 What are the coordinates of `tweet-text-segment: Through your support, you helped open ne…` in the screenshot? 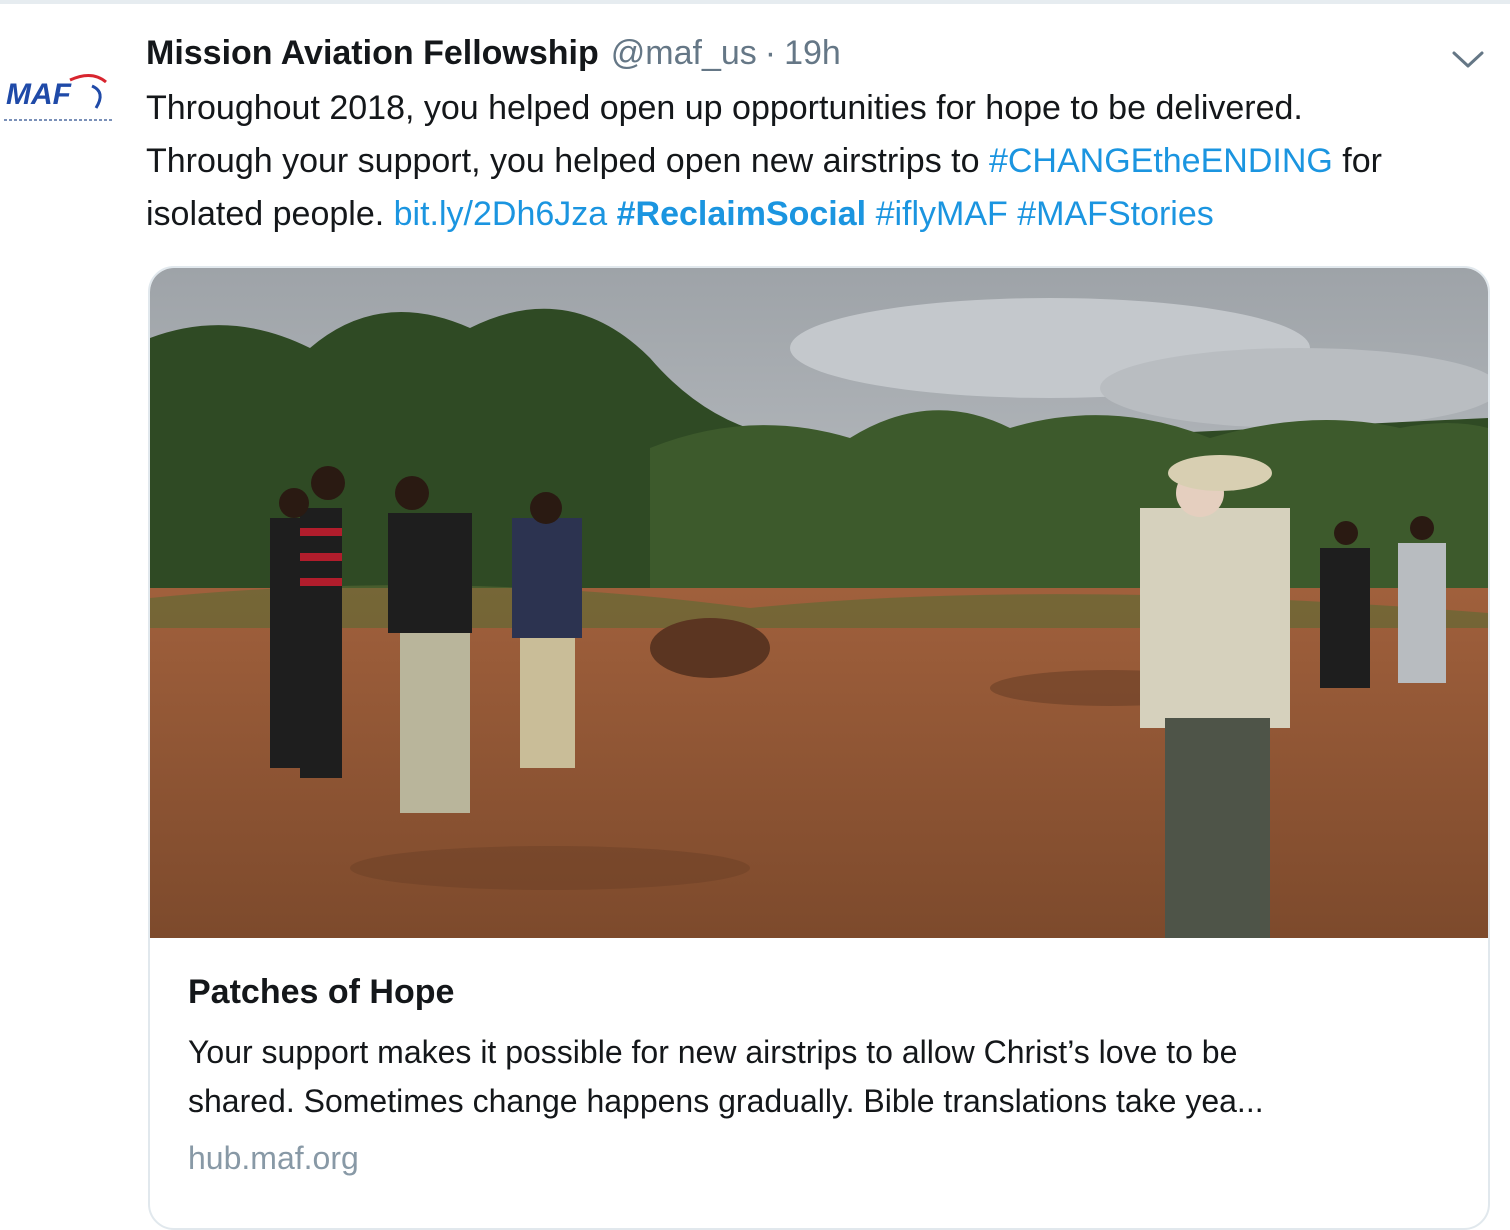 It's located at (567, 161).